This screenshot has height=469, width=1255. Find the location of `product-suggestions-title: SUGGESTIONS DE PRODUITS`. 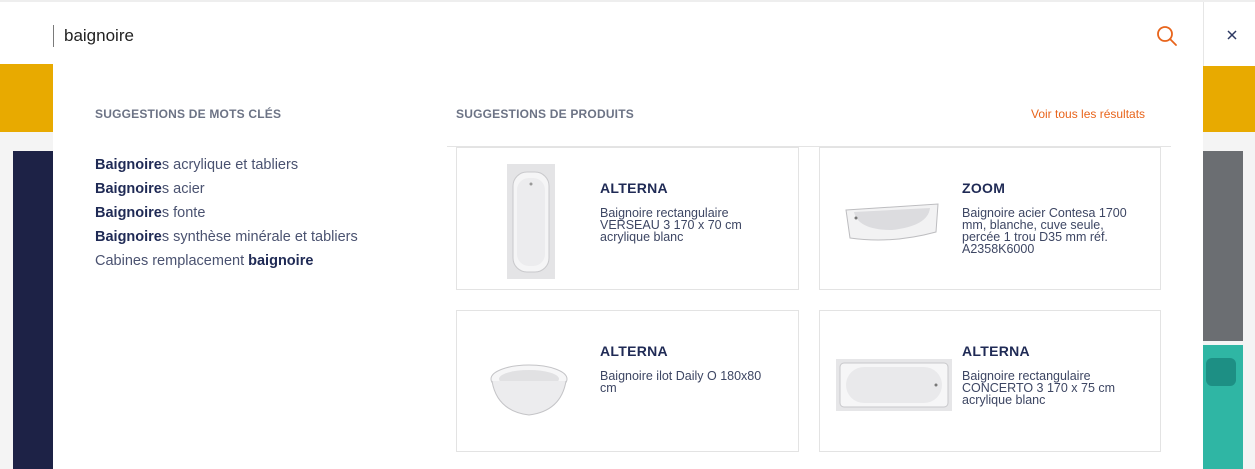

product-suggestions-title: SUGGESTIONS DE PRODUITS is located at coordinates (545, 114).